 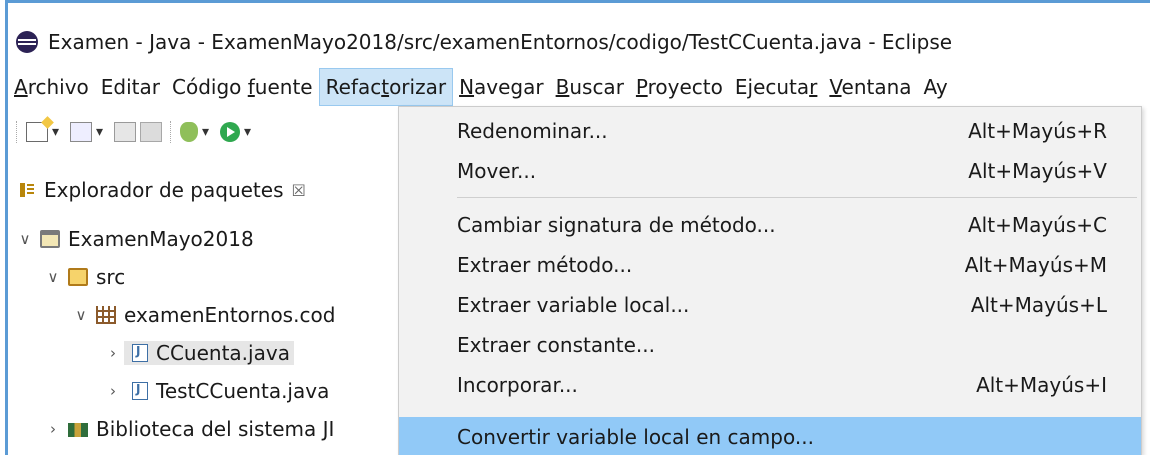 What do you see at coordinates (251, 132) in the screenshot?
I see `run-dropdown-icon: ▾` at bounding box center [251, 132].